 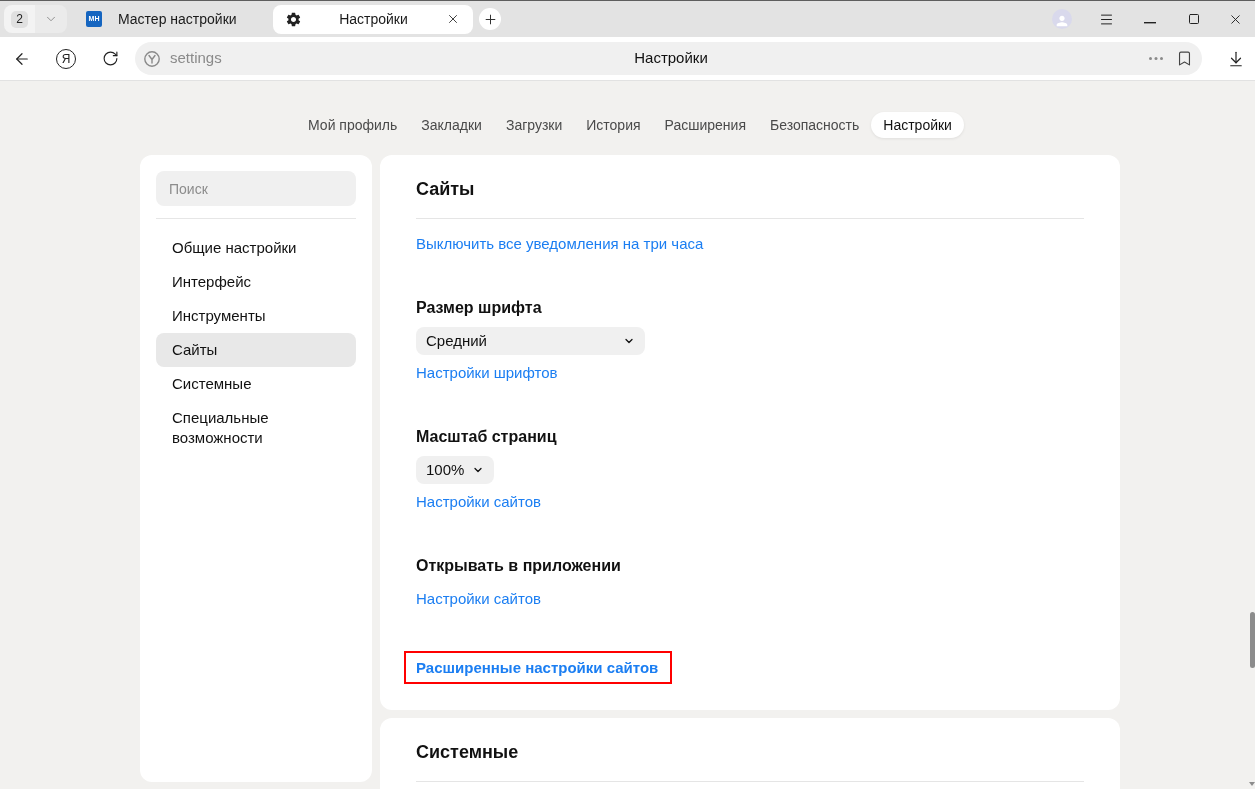 What do you see at coordinates (1106, 19) in the screenshot?
I see `menu-icon` at bounding box center [1106, 19].